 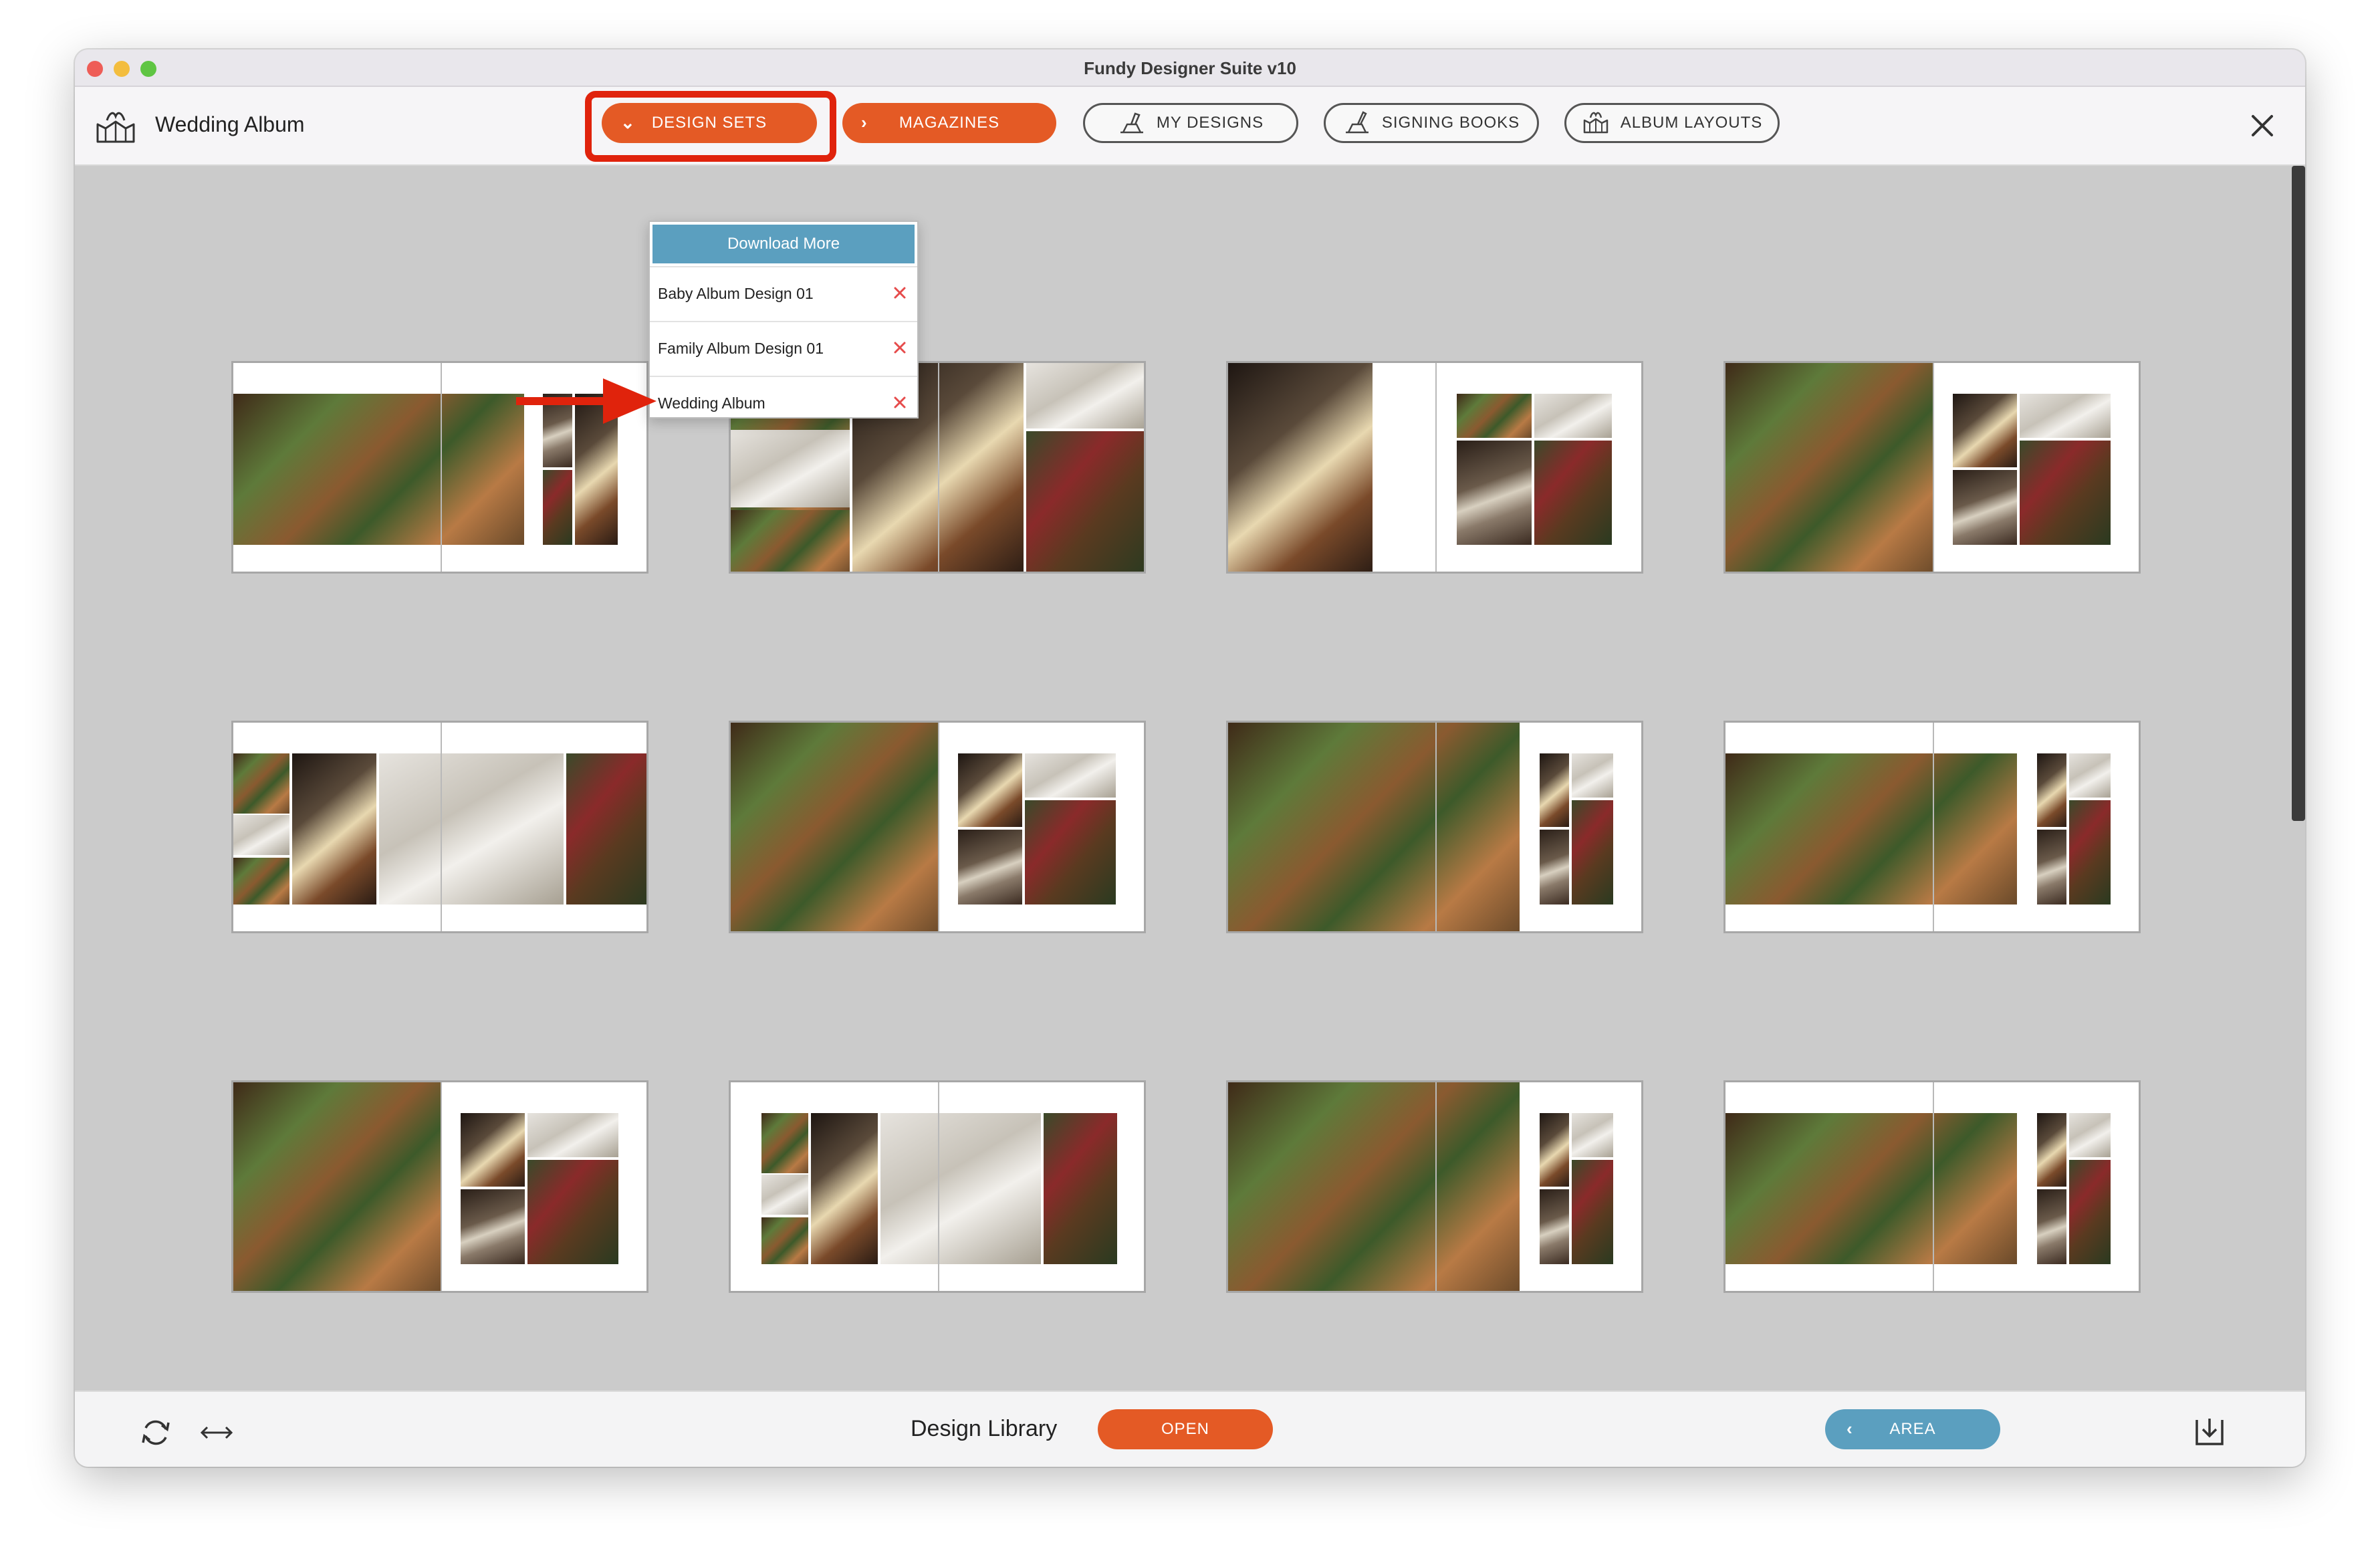 What do you see at coordinates (736, 293) in the screenshot?
I see `dropdown-item-label: Baby Album Design 01` at bounding box center [736, 293].